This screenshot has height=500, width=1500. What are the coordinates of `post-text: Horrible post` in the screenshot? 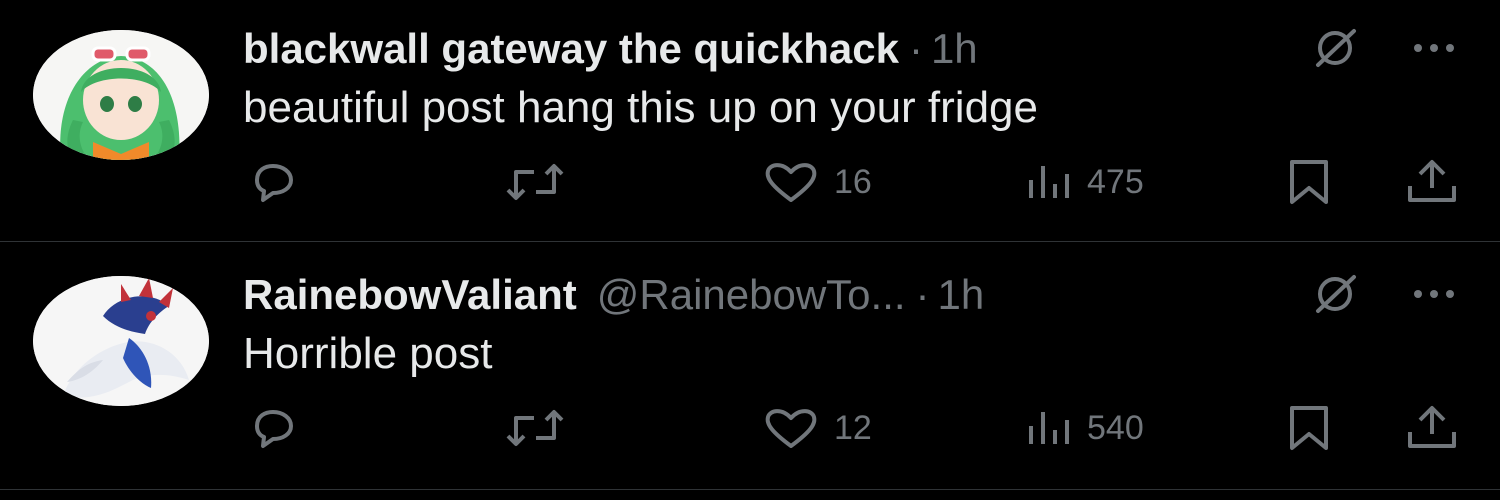 It's located at (368, 353).